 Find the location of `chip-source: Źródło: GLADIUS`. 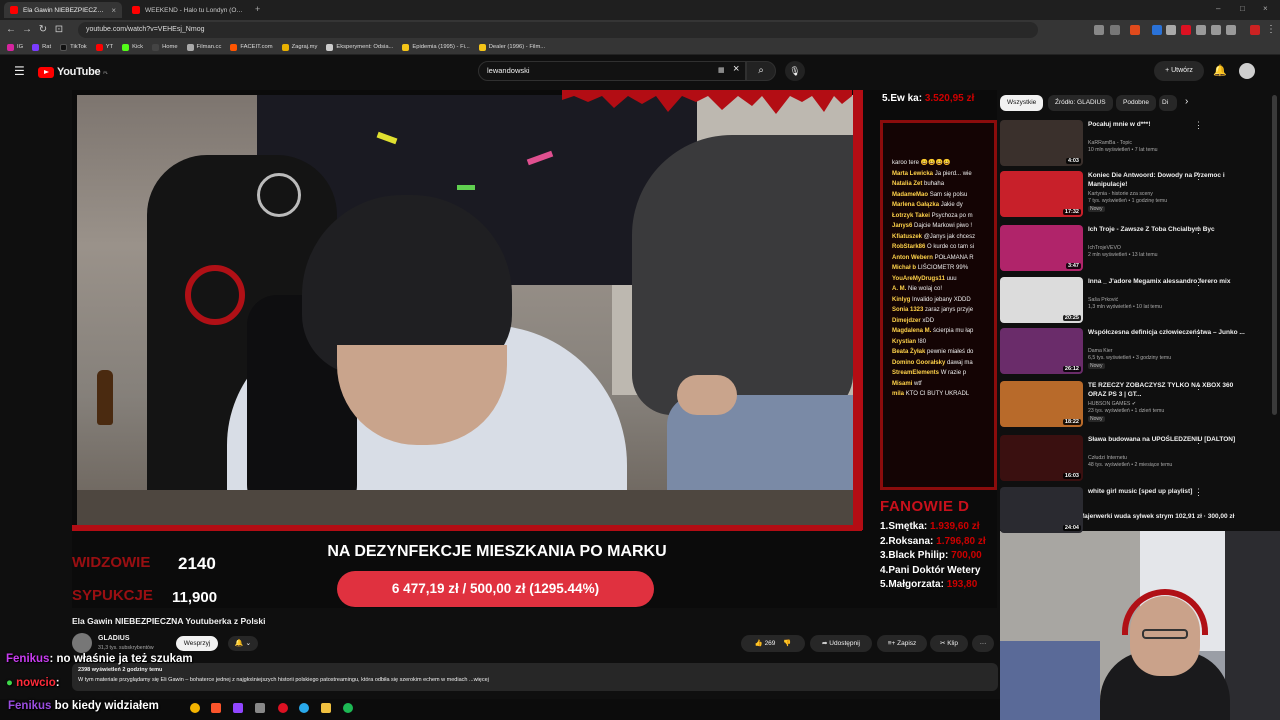

chip-source: Źródło: GLADIUS is located at coordinates (1080, 103).